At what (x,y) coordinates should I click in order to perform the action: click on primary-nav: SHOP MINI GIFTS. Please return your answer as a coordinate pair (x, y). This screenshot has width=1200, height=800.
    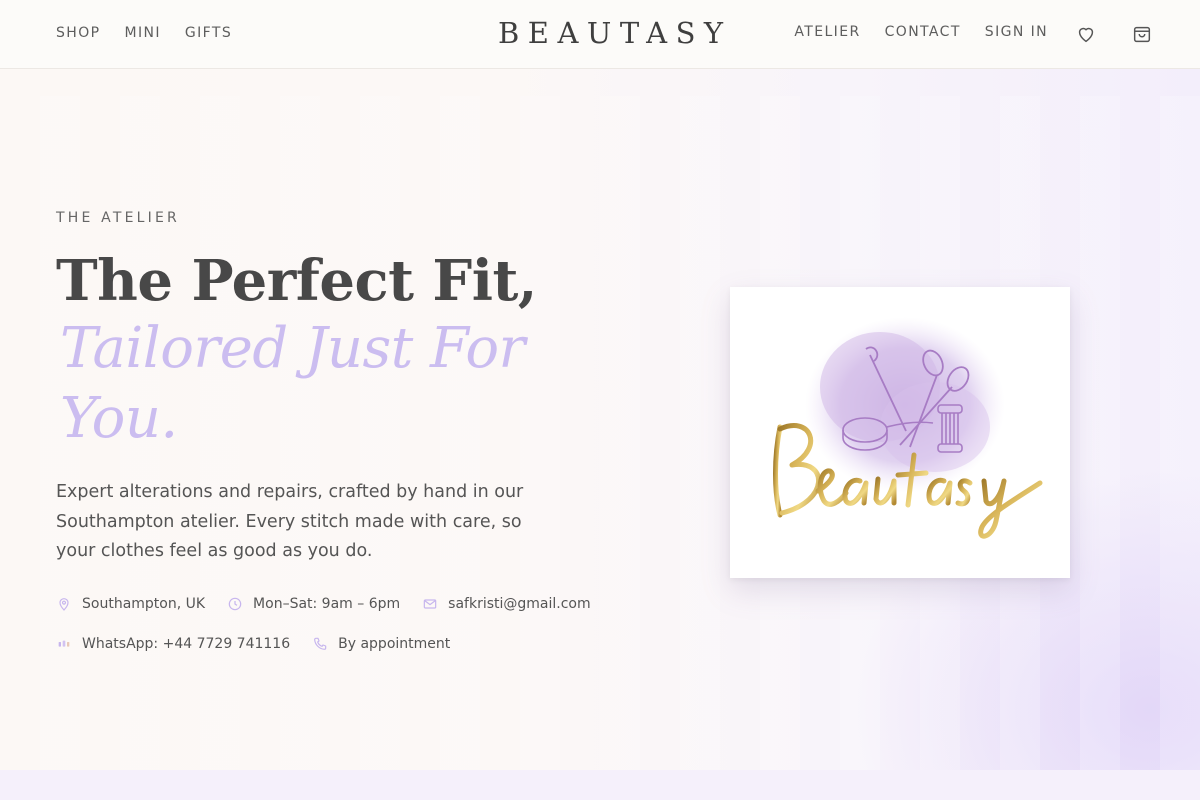
    Looking at the image, I should click on (144, 33).